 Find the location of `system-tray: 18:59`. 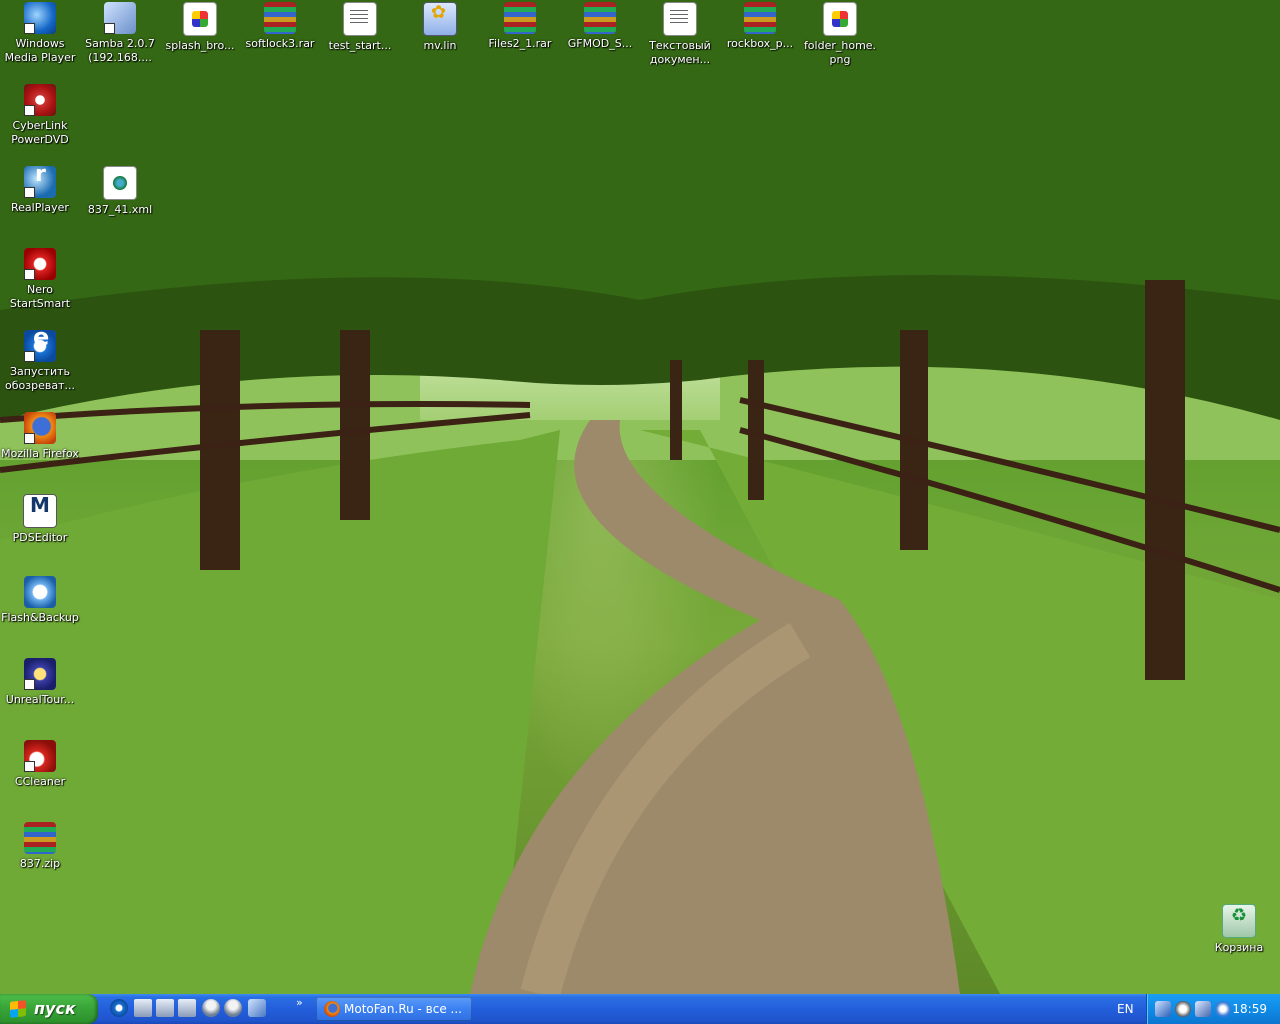

system-tray: 18:59 is located at coordinates (1213, 1009).